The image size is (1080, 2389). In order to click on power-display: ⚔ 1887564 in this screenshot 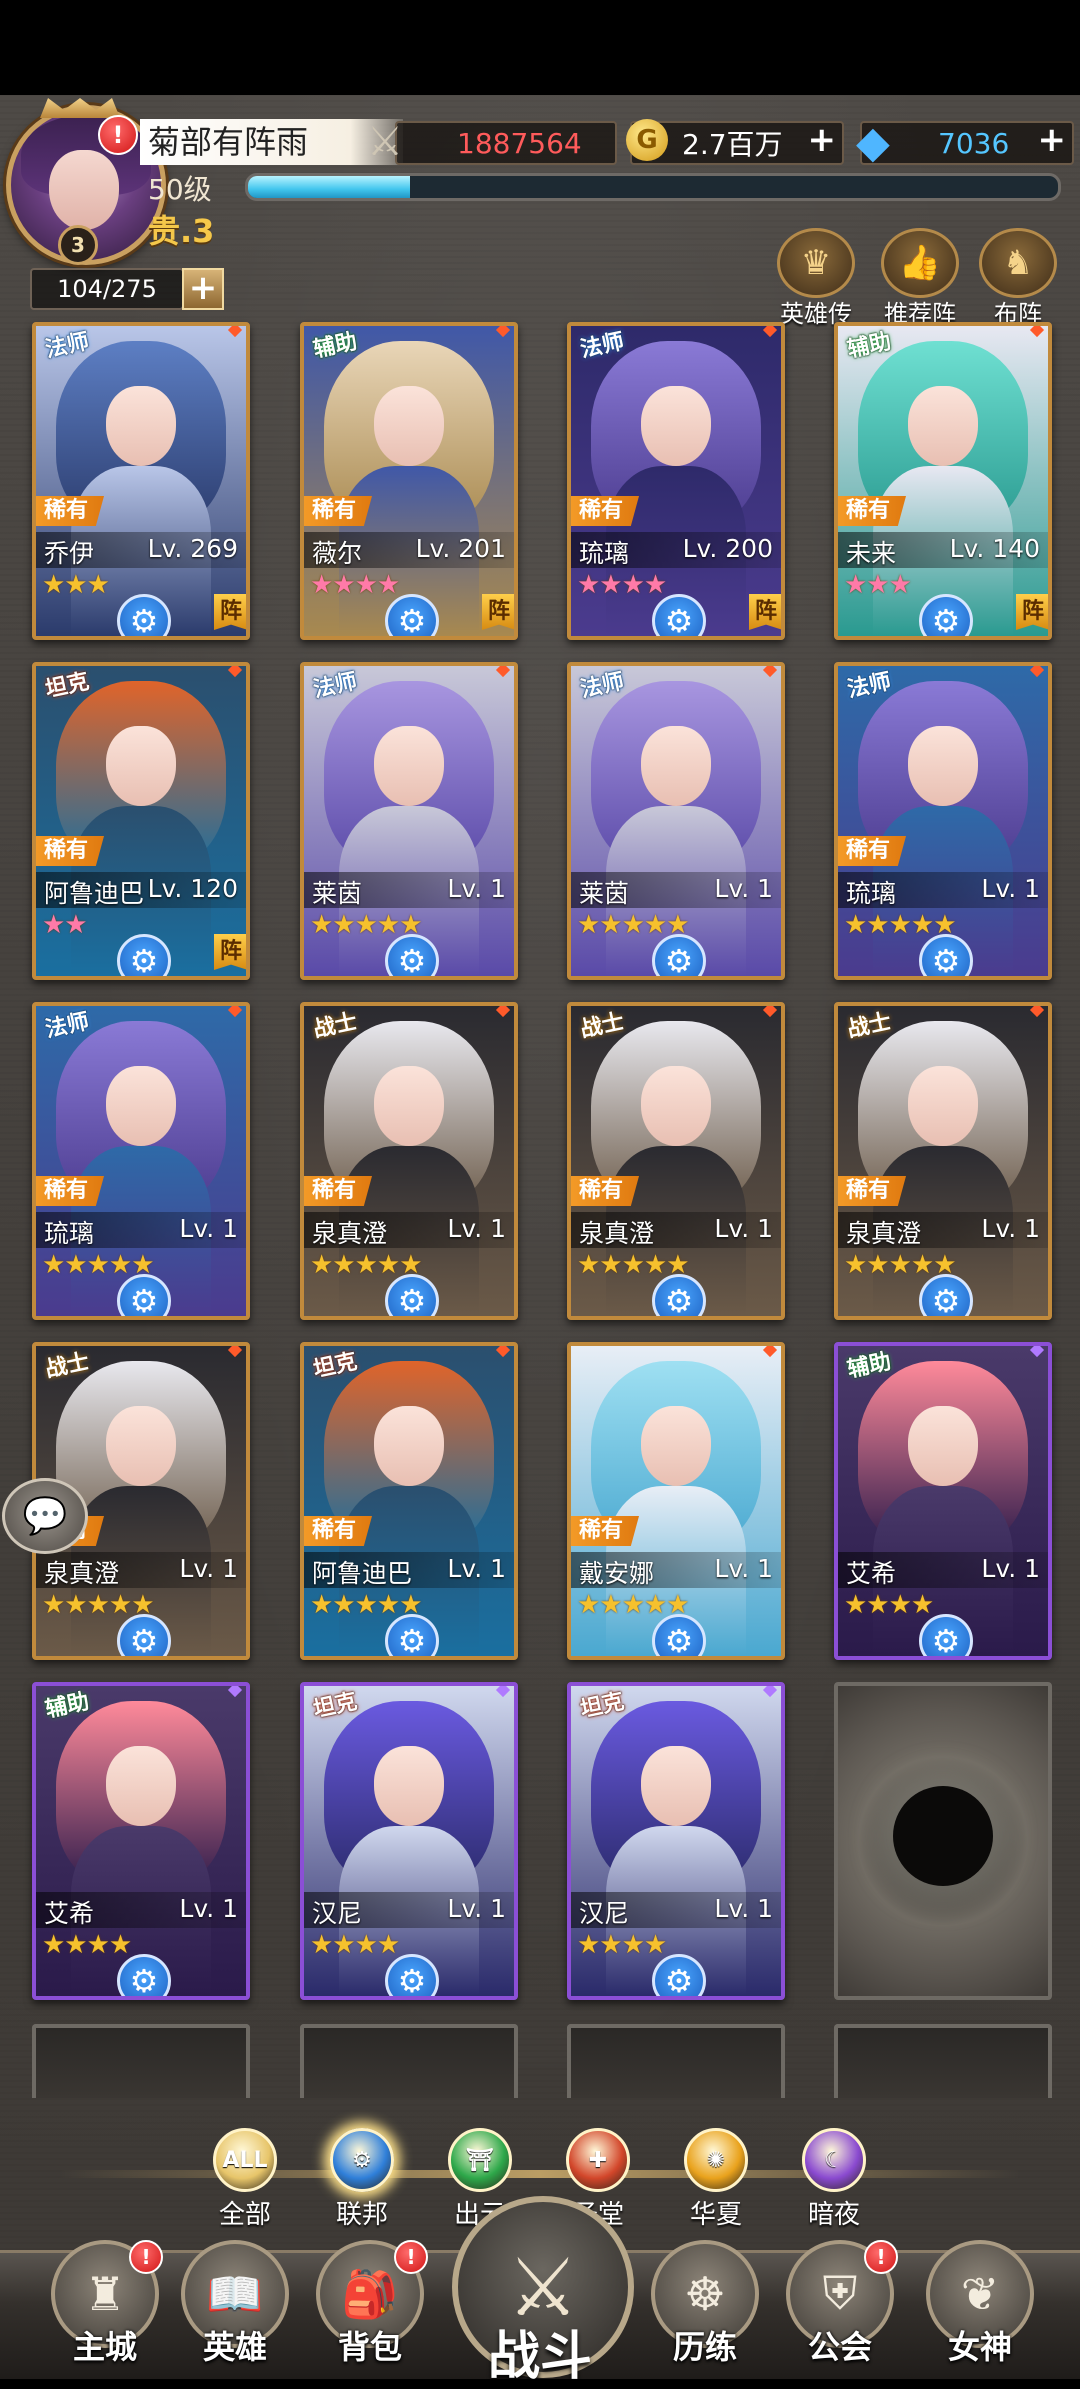, I will do `click(492, 142)`.